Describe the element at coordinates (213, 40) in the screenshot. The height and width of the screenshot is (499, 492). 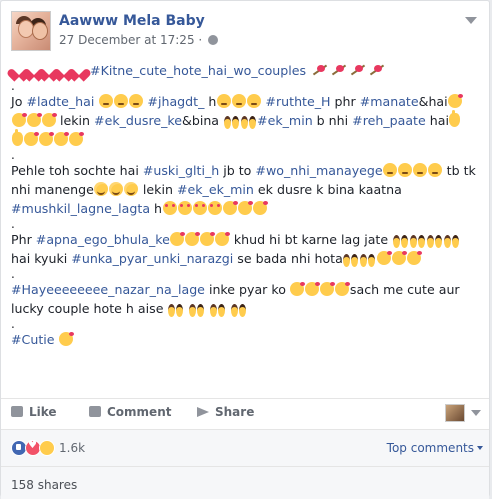
I see `globe-icon` at that location.